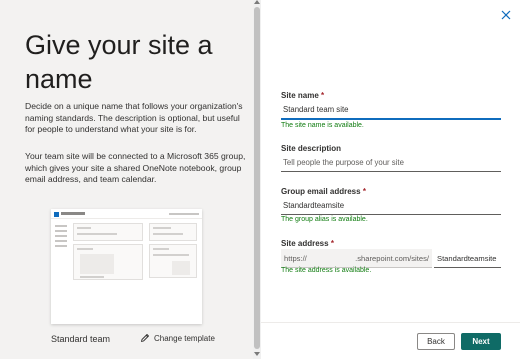  What do you see at coordinates (108, 232) in the screenshot?
I see `preview-news-section` at bounding box center [108, 232].